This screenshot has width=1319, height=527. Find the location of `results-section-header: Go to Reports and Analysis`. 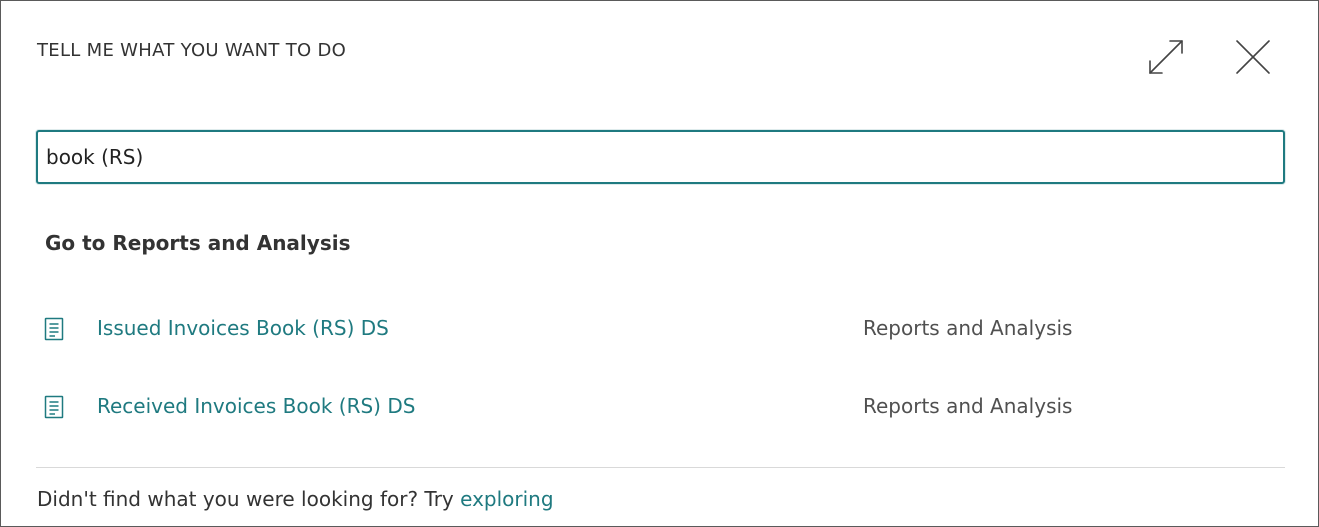

results-section-header: Go to Reports and Analysis is located at coordinates (198, 243).